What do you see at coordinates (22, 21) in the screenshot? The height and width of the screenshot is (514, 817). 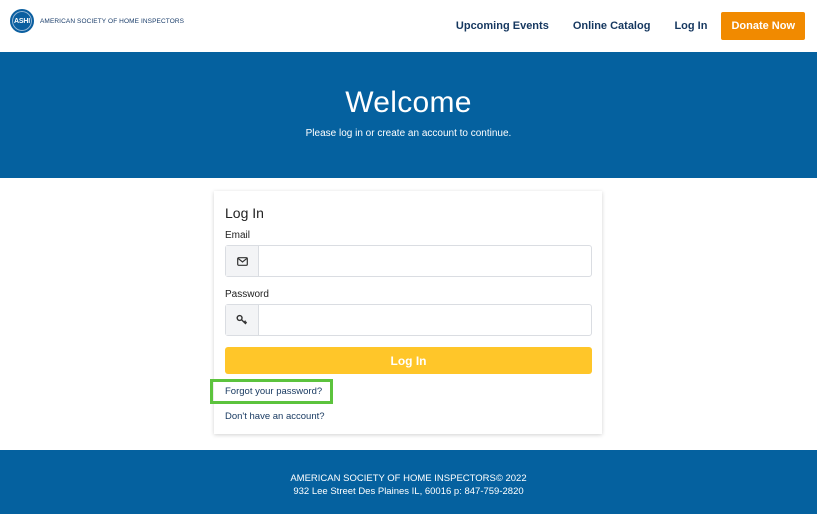 I see `ashi-seal-logo: ASHI` at bounding box center [22, 21].